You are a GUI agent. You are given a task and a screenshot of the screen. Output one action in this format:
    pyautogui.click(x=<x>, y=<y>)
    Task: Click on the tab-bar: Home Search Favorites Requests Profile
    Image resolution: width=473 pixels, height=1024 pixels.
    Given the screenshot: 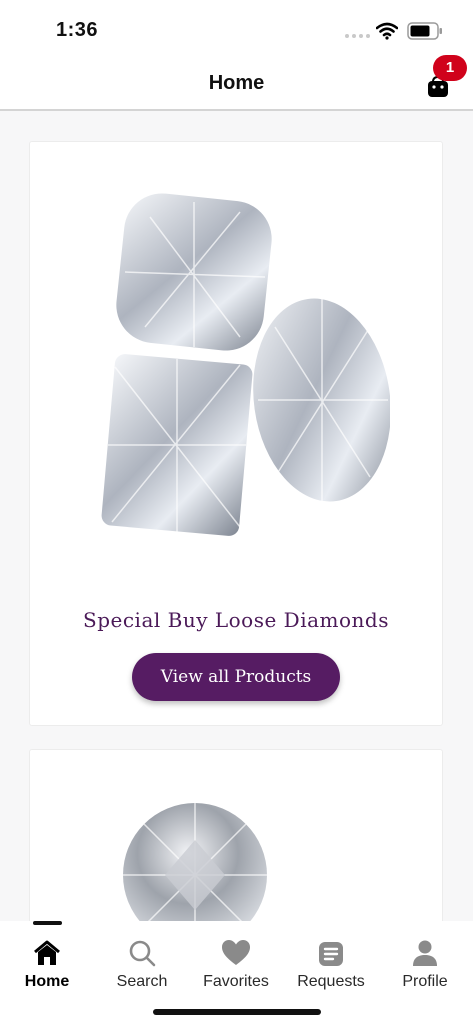 What is the action you would take?
    pyautogui.click(x=236, y=972)
    